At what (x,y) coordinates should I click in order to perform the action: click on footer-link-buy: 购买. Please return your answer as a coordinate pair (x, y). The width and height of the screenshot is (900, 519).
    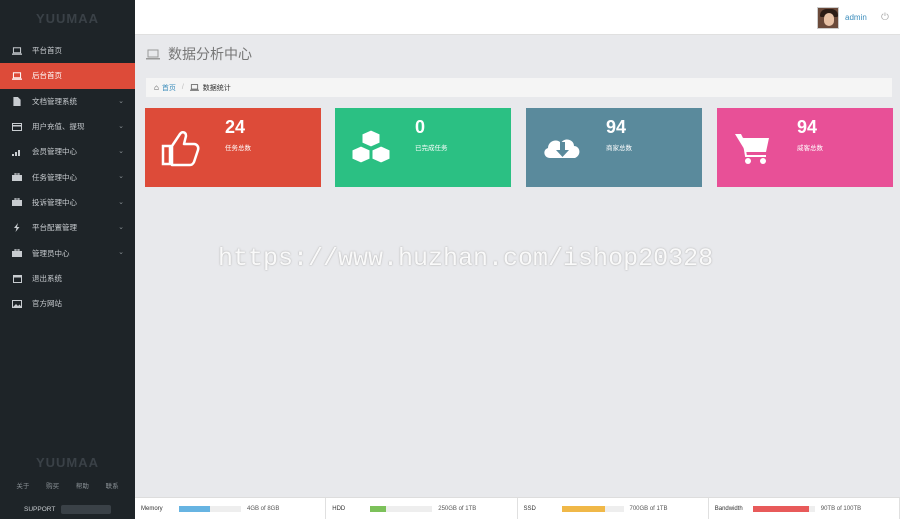
    Looking at the image, I should click on (52, 485).